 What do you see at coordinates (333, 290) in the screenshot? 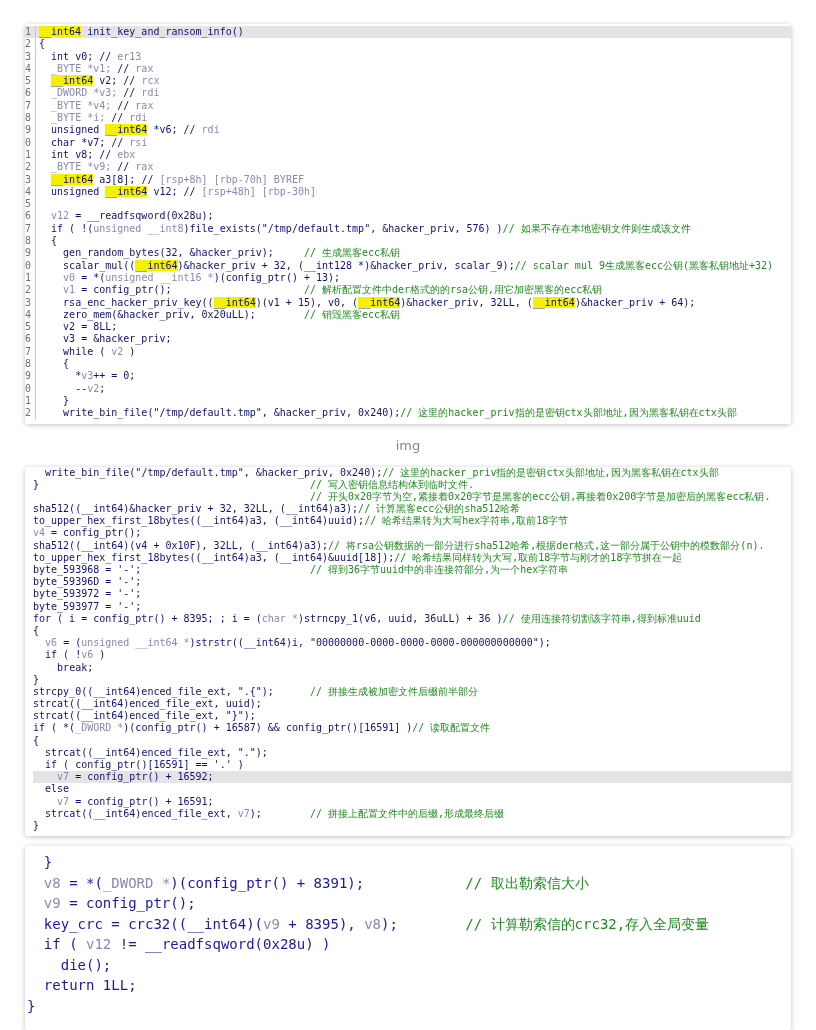
I see `code-line: v1 = config_ptr(); // 解析配置文件中der格式的的rsa公钥,用它加密黑客的ecc私钥` at bounding box center [333, 290].